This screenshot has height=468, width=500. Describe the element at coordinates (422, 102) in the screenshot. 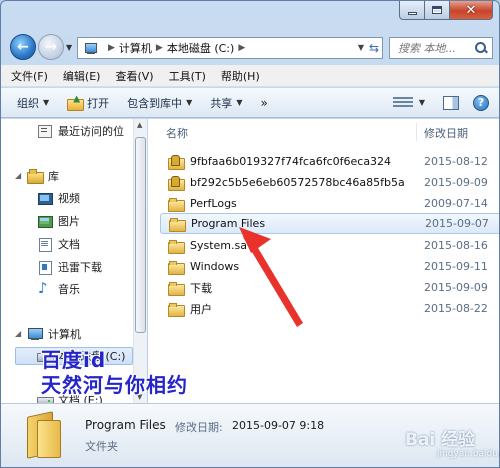

I see `view-options-chevron-down-icon: ▼` at that location.